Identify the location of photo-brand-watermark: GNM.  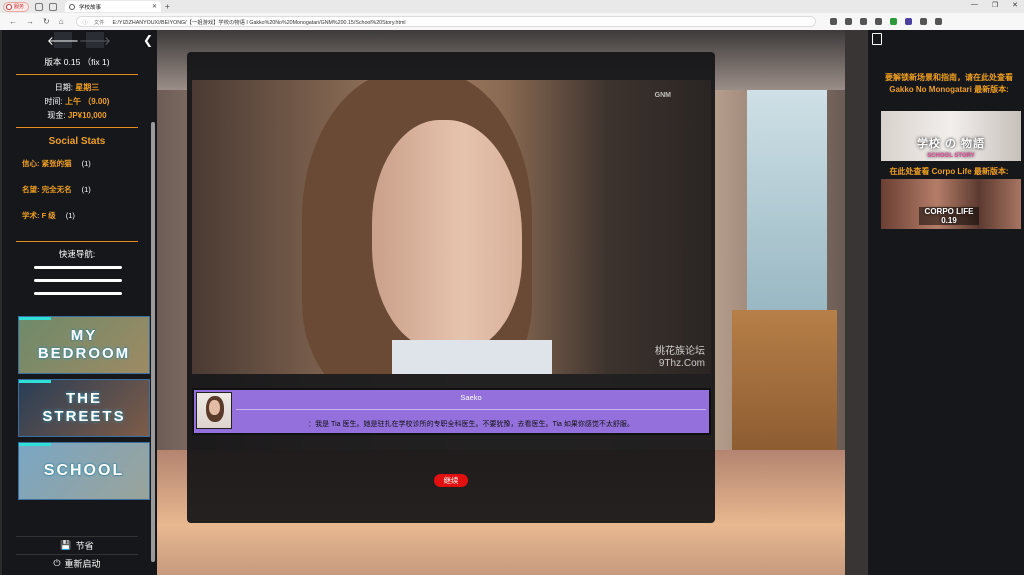
(662, 95).